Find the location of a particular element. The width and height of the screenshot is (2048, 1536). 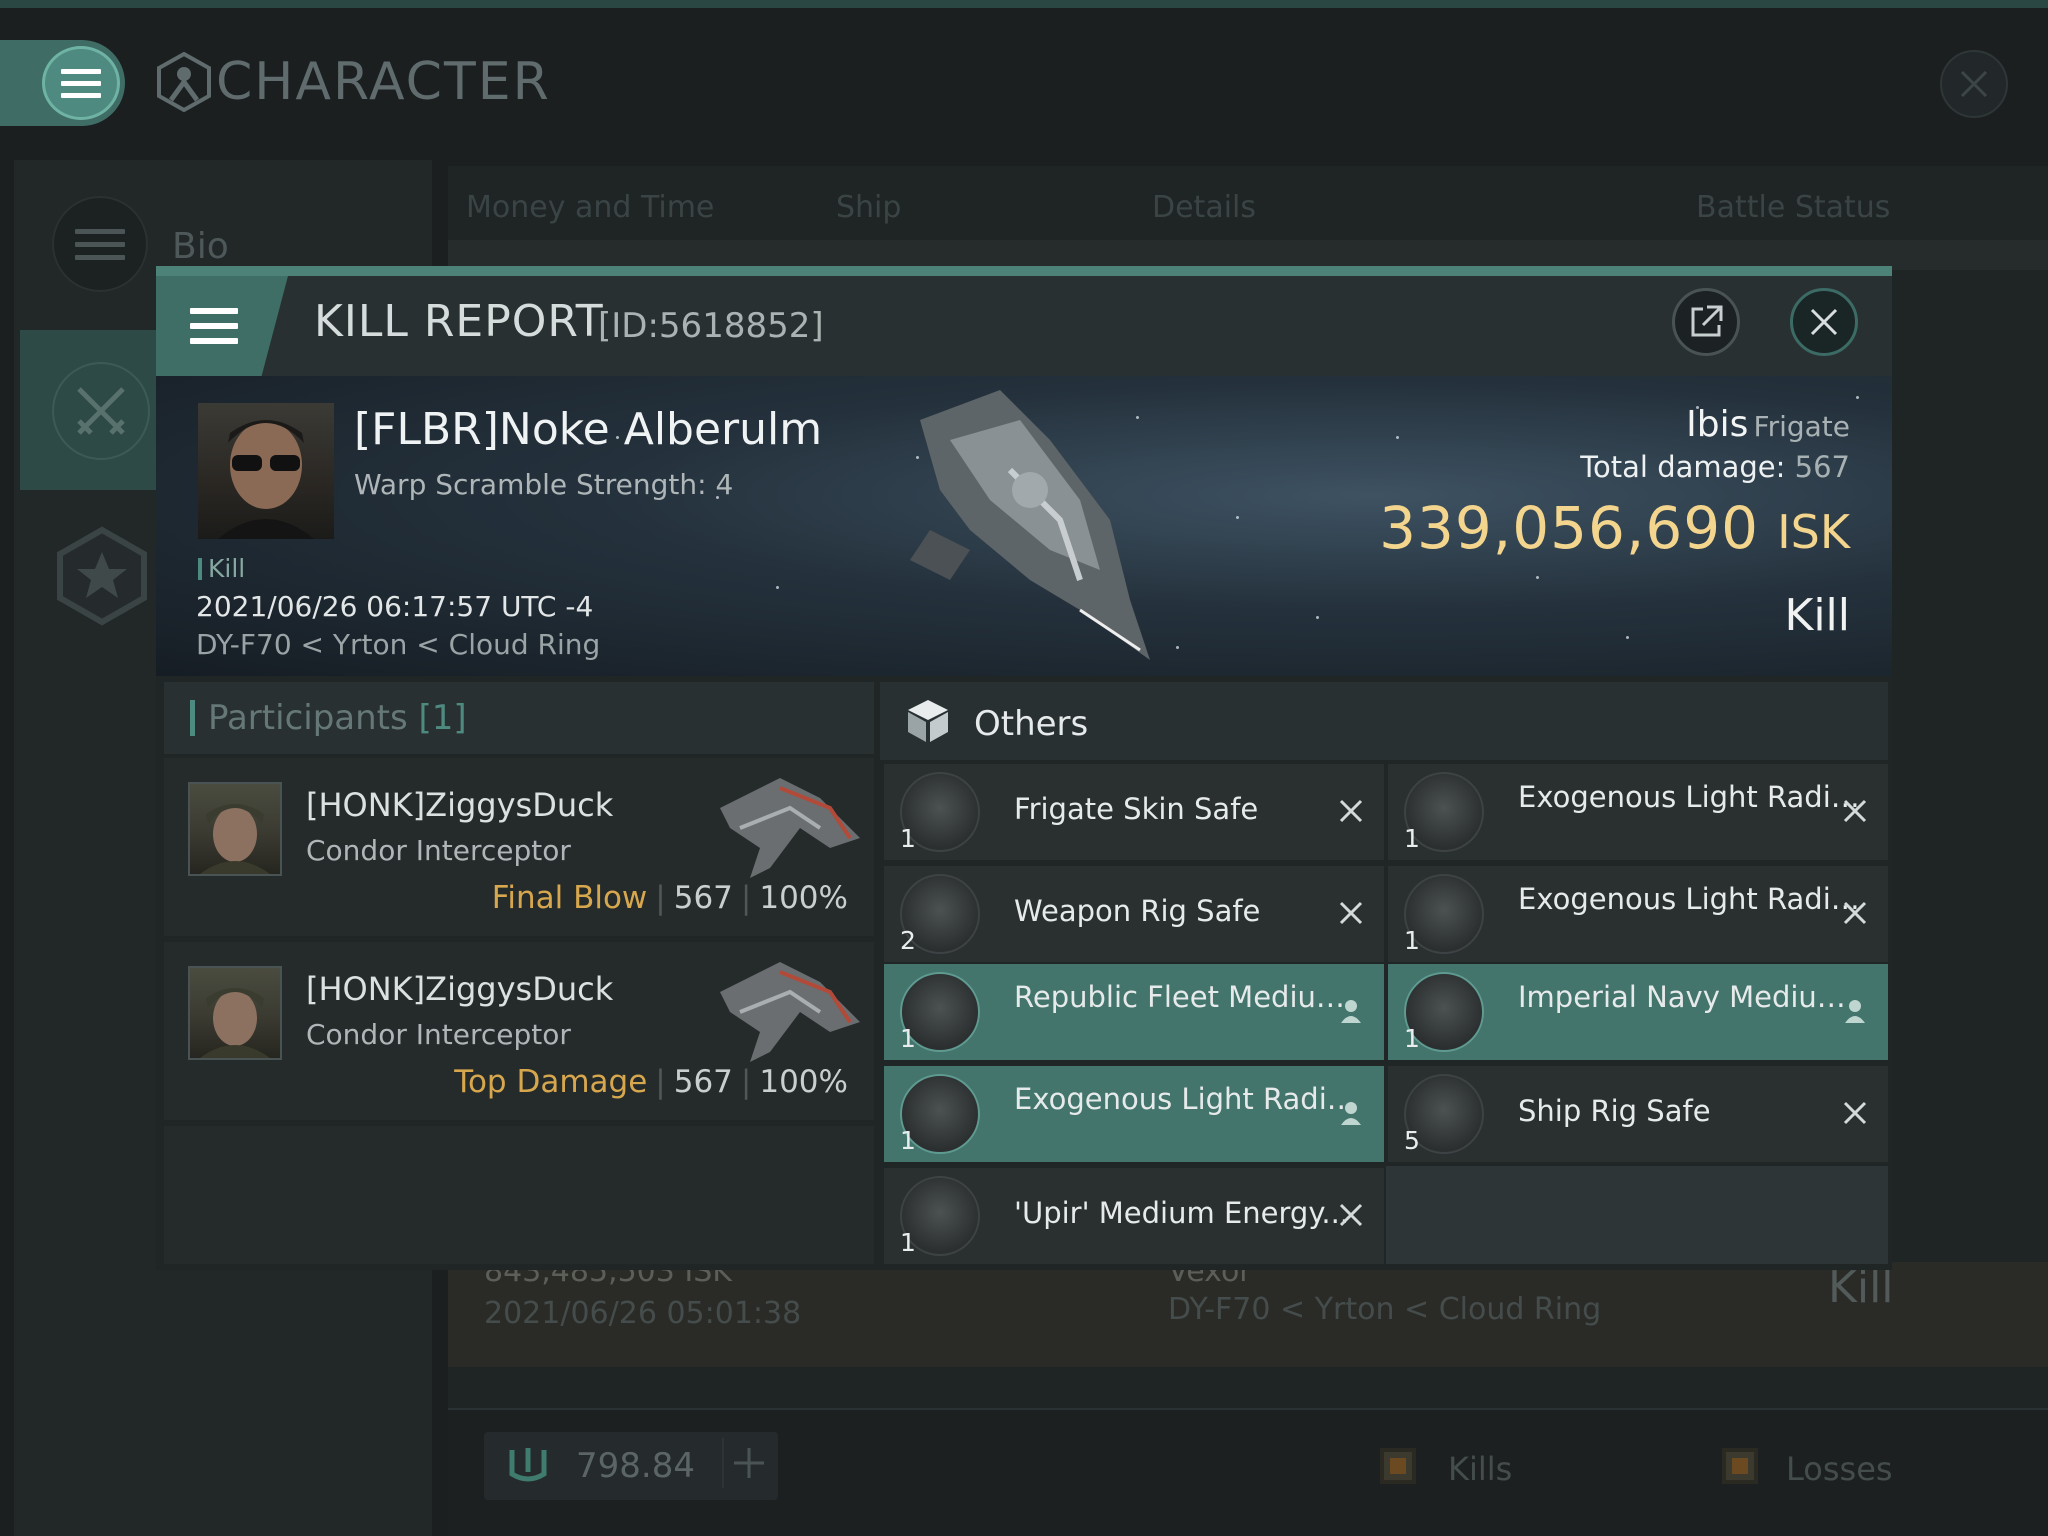

row-location: DY-F70 < Yrton < Cloud Ring is located at coordinates (1385, 1309).